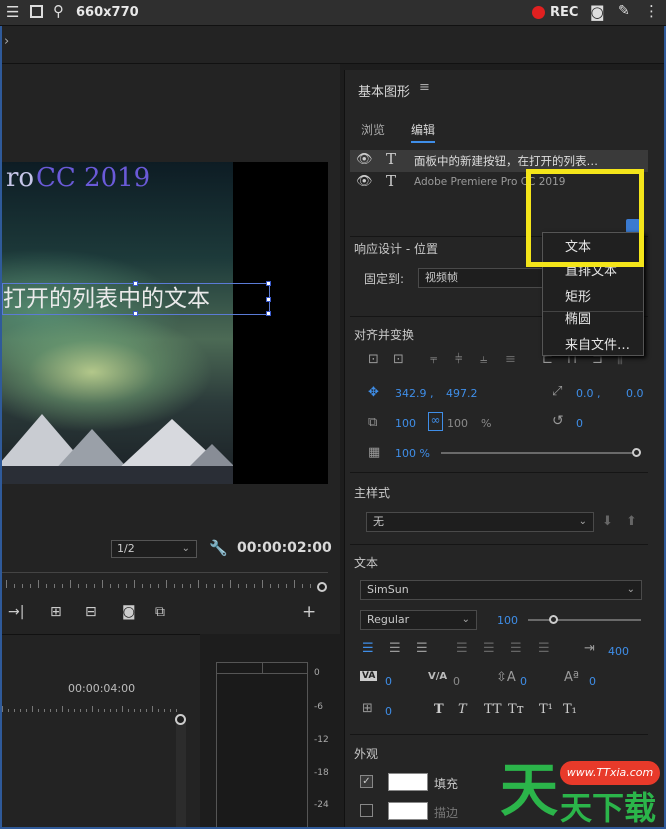 This screenshot has height=829, width=666. I want to click on go-to-out-icon: →|, so click(16, 612).